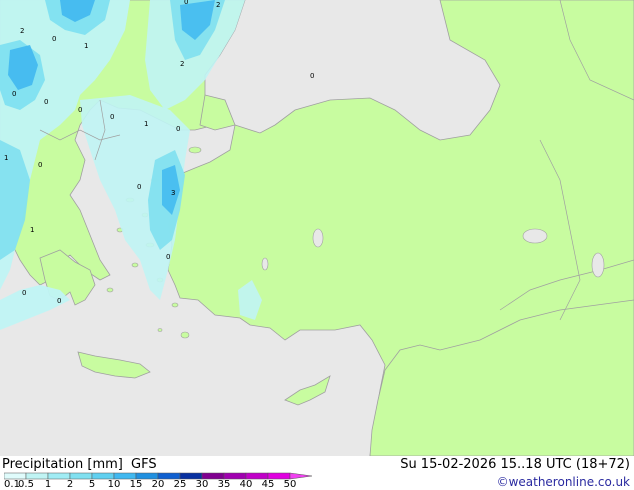  Describe the element at coordinates (173, 193) in the screenshot. I see `map-label: 3` at that location.